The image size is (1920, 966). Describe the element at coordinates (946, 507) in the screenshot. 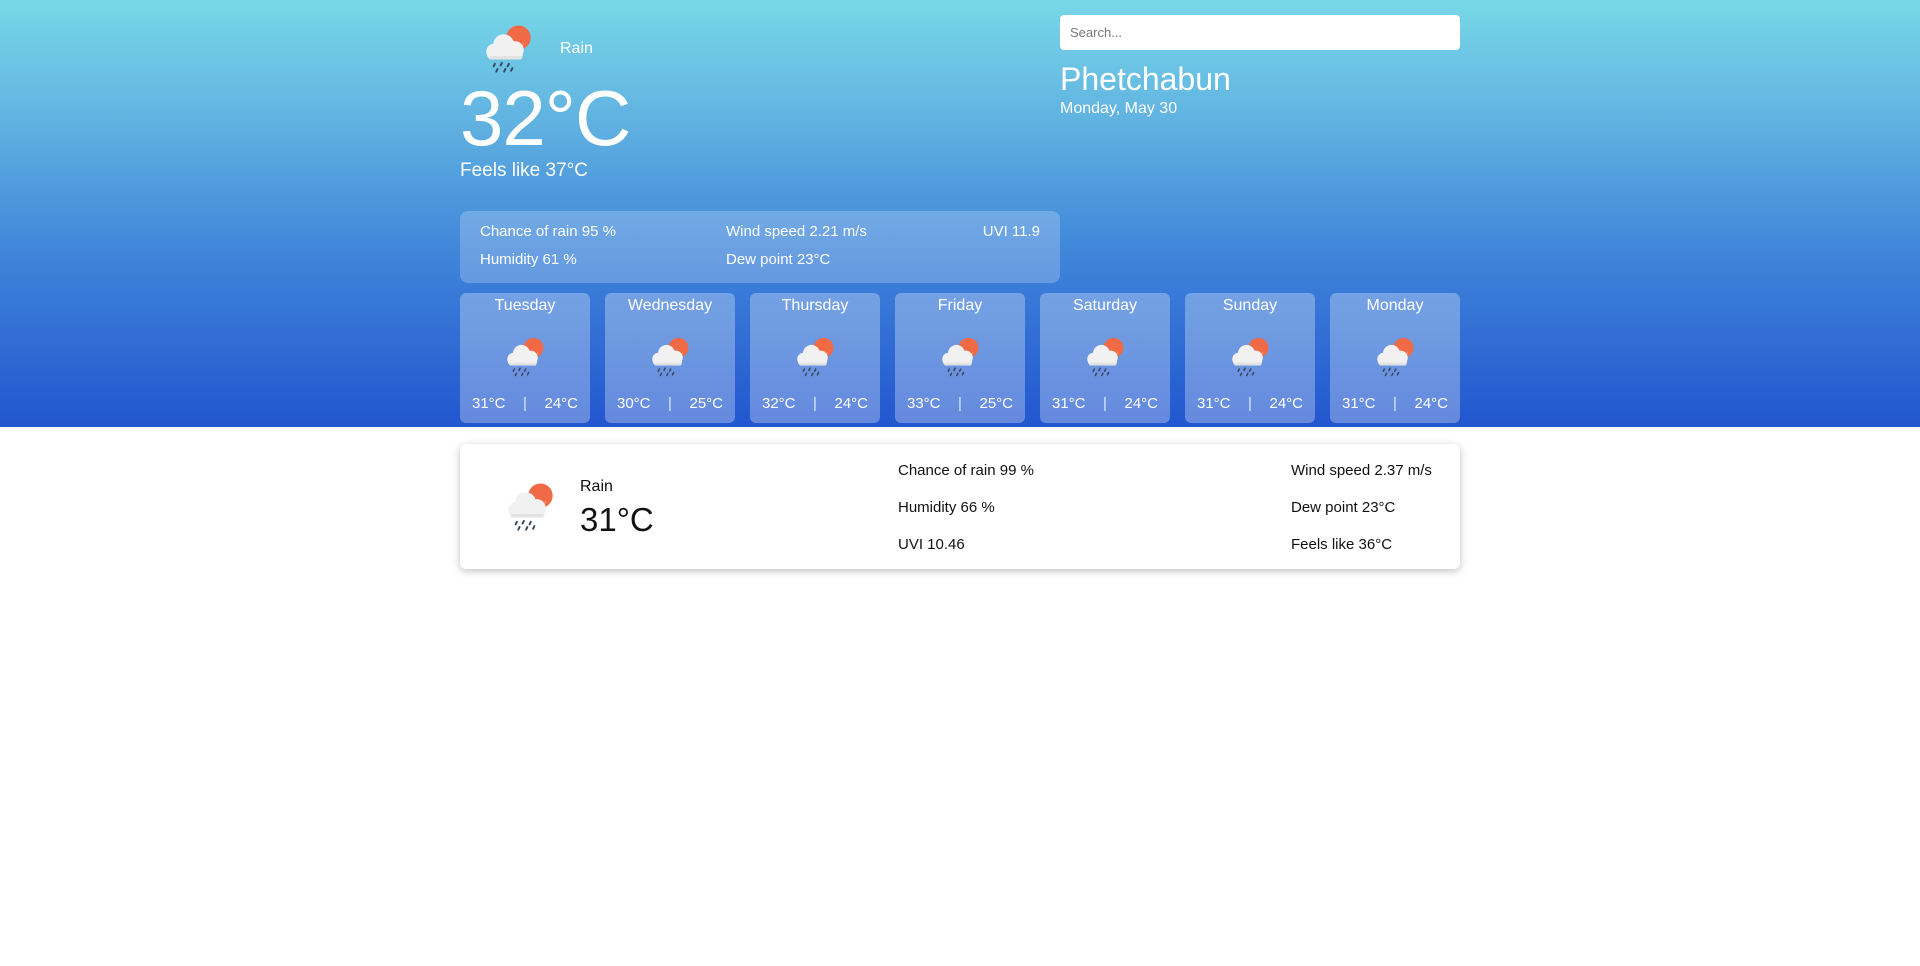

I see `hourly-humidity: Humidity 66 %` at that location.